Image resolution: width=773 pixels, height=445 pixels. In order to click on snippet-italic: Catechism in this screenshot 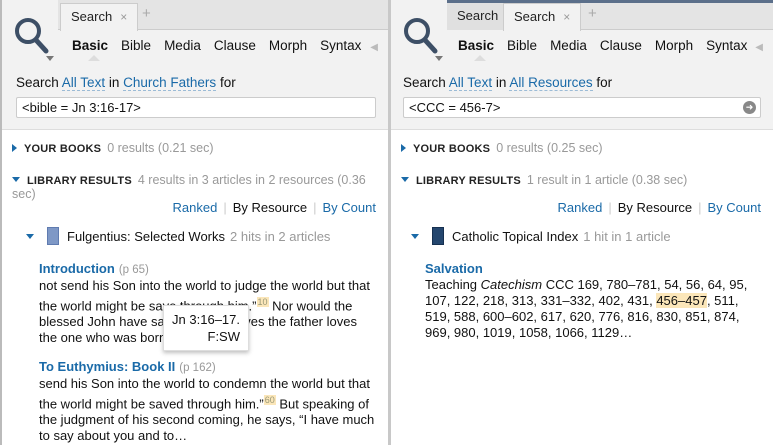, I will do `click(511, 284)`.